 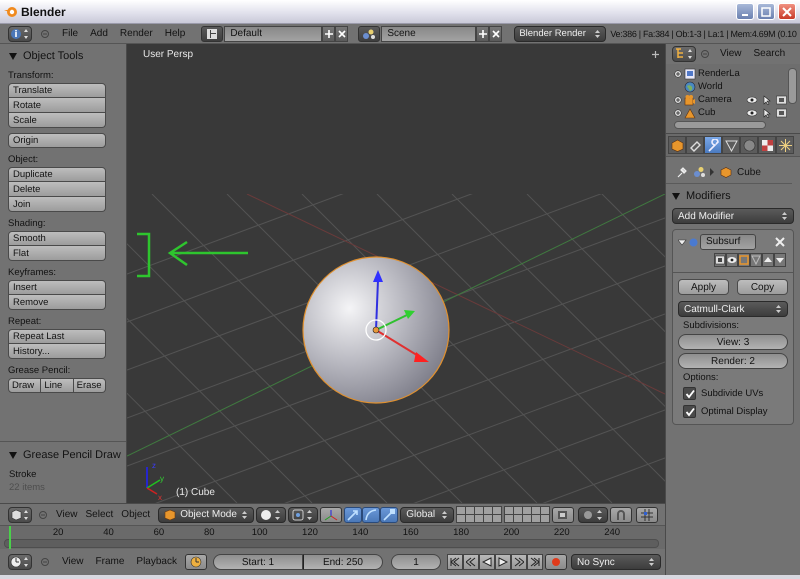 I want to click on play-reverse-button, so click(x=487, y=562).